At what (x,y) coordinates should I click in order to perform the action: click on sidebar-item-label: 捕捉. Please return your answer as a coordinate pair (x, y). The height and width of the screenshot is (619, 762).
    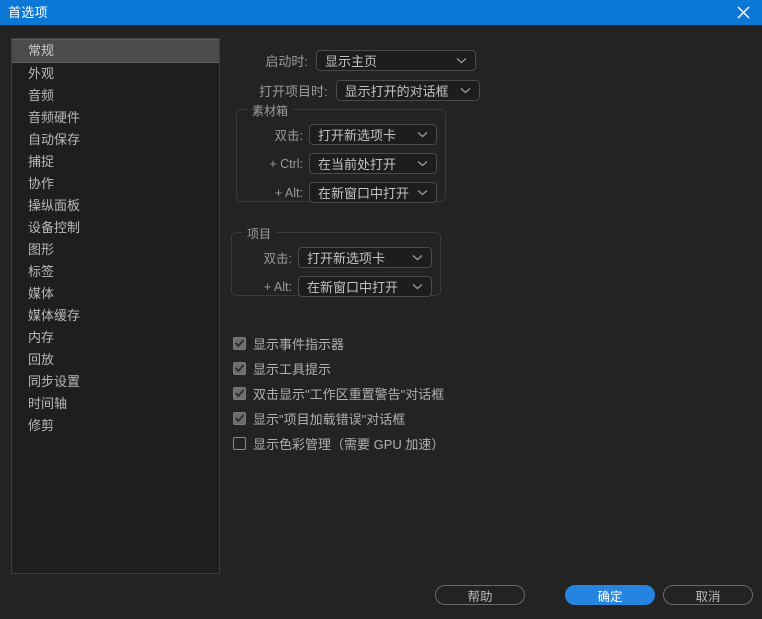
    Looking at the image, I should click on (41, 161).